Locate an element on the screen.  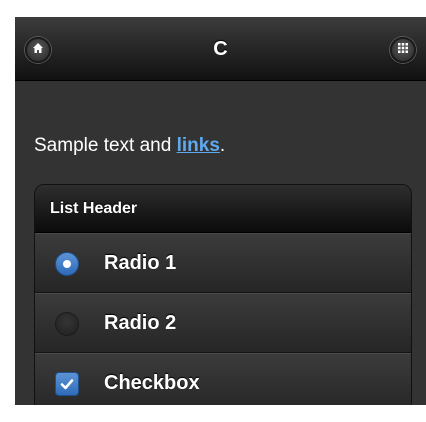
radio-2-label: Radio 2 is located at coordinates (140, 323).